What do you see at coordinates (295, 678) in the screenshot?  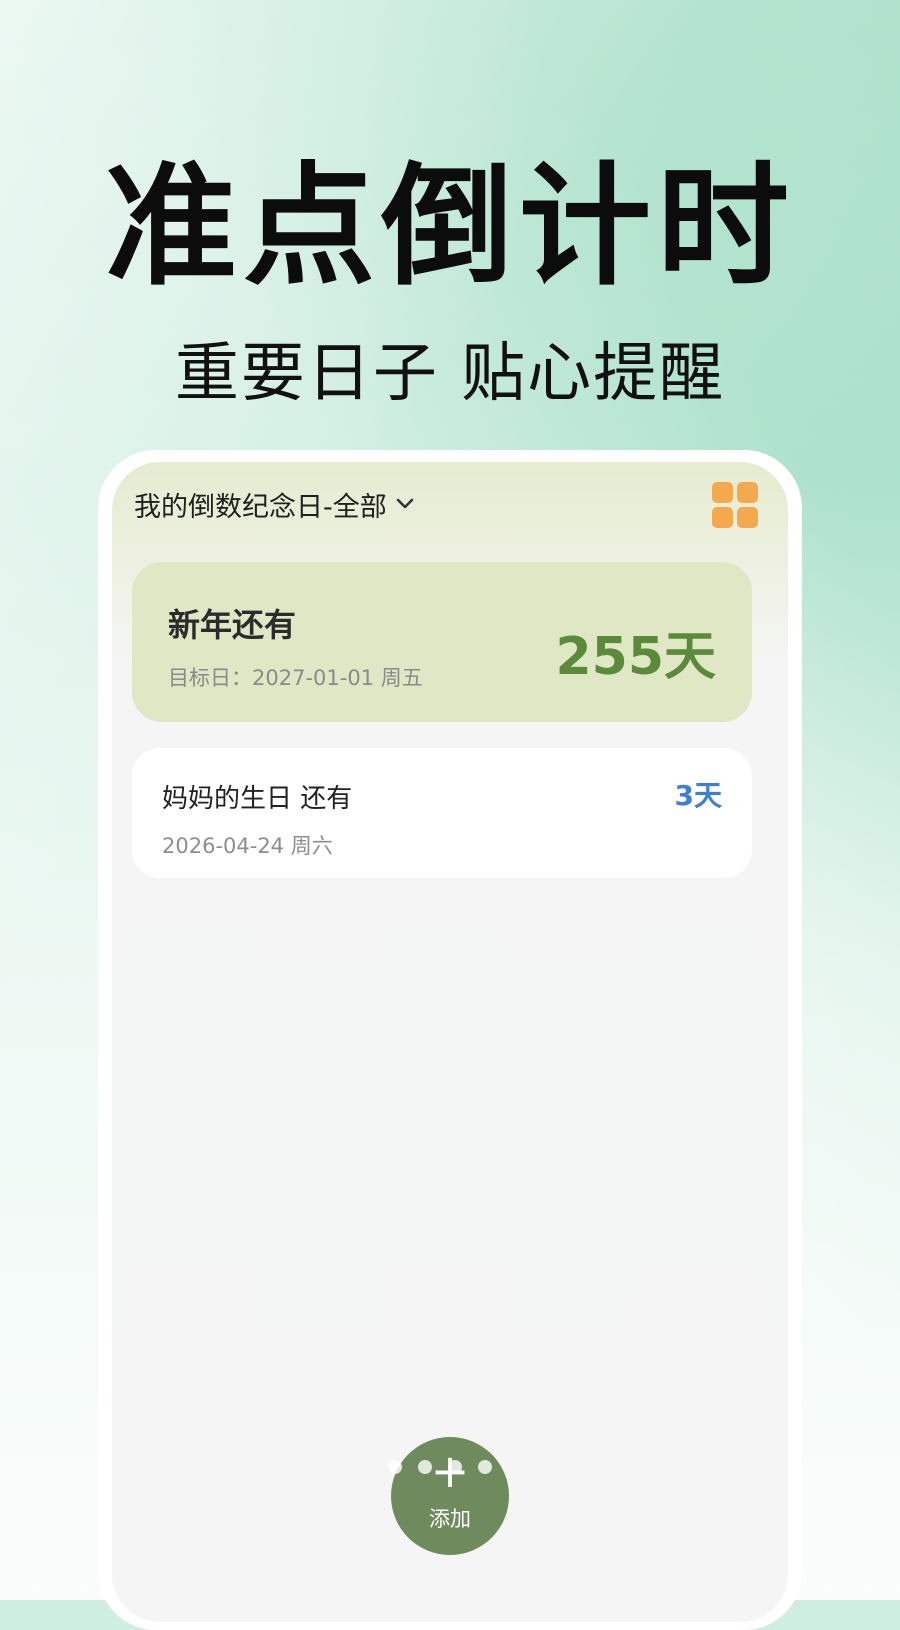 I see `featured-target-date: 目标日：2027-01-01 周五` at bounding box center [295, 678].